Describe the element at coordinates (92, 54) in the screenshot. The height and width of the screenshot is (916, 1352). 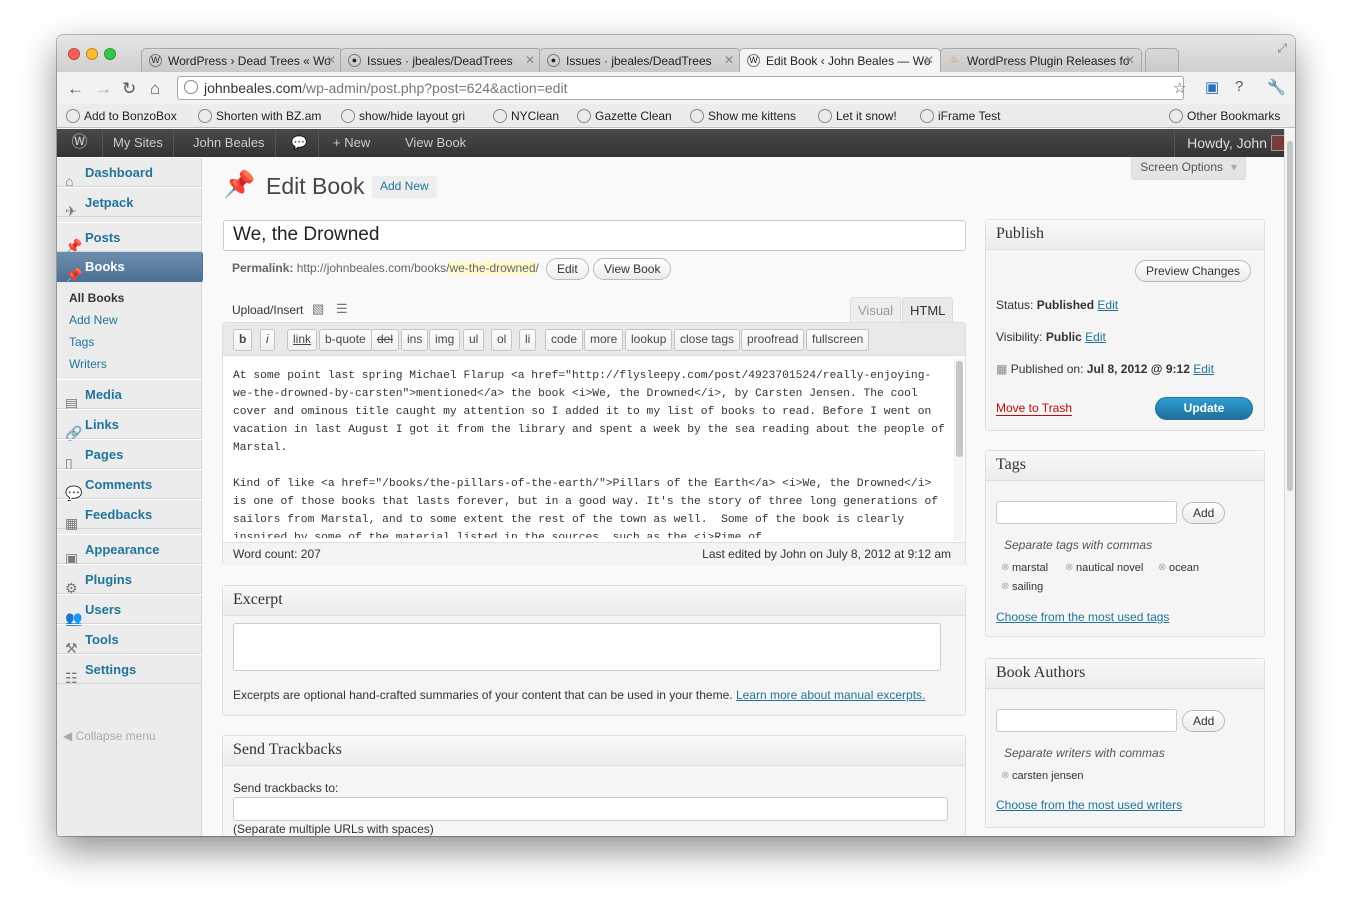
I see `minimize-window-button` at that location.